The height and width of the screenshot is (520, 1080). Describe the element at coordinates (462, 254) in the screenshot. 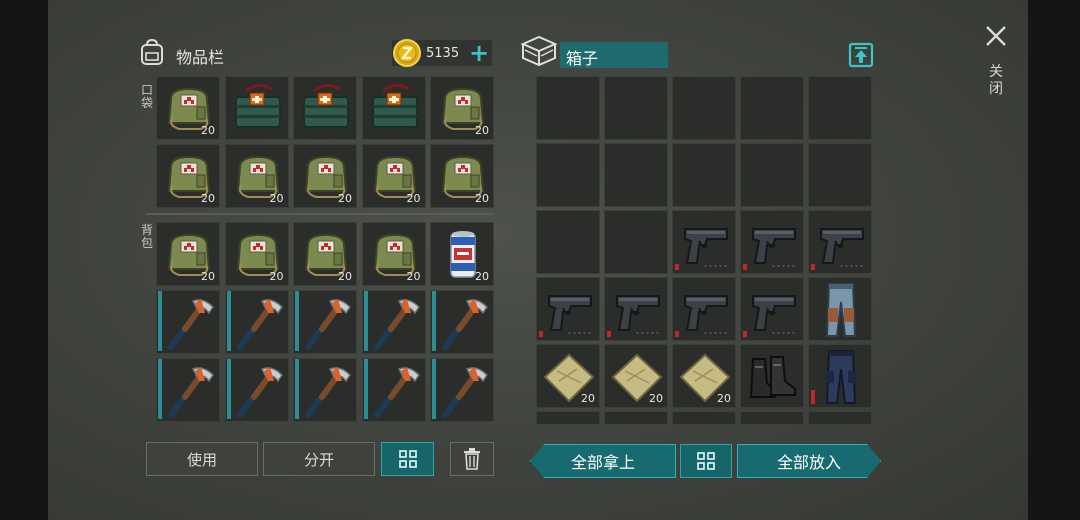

I see `slot-soda-can: 20` at that location.